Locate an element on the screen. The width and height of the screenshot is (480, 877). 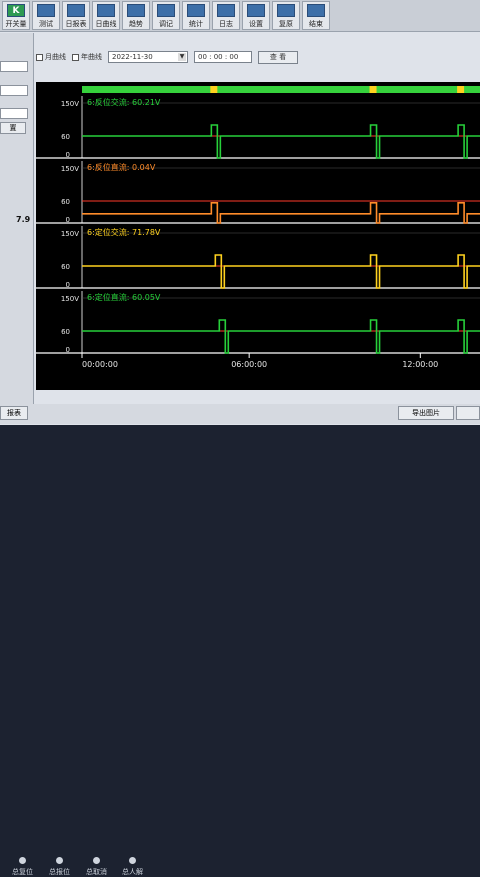
export-image-button: 导出图片 is located at coordinates (426, 413).